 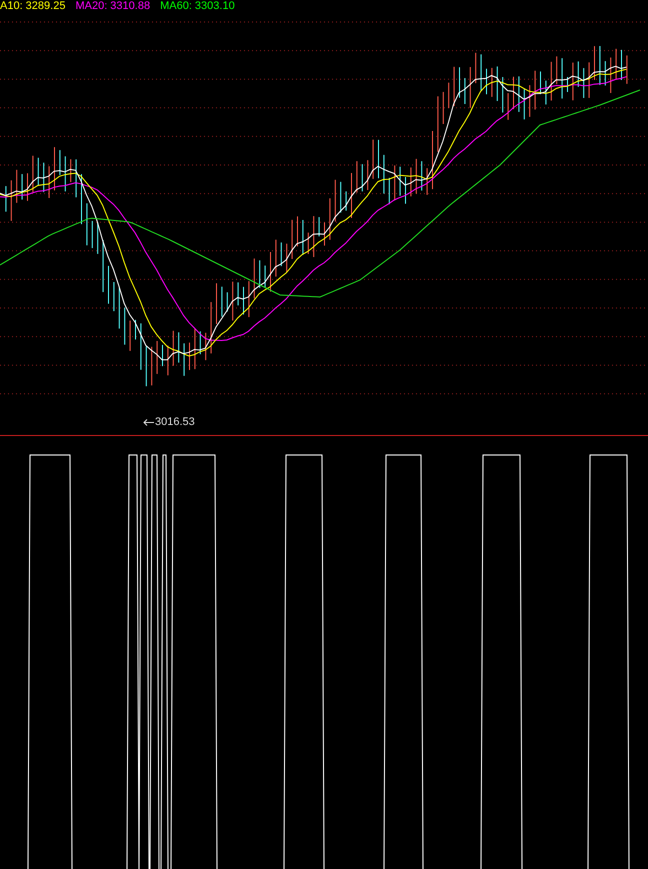 I want to click on low-price-label: 3016.53, so click(x=175, y=422).